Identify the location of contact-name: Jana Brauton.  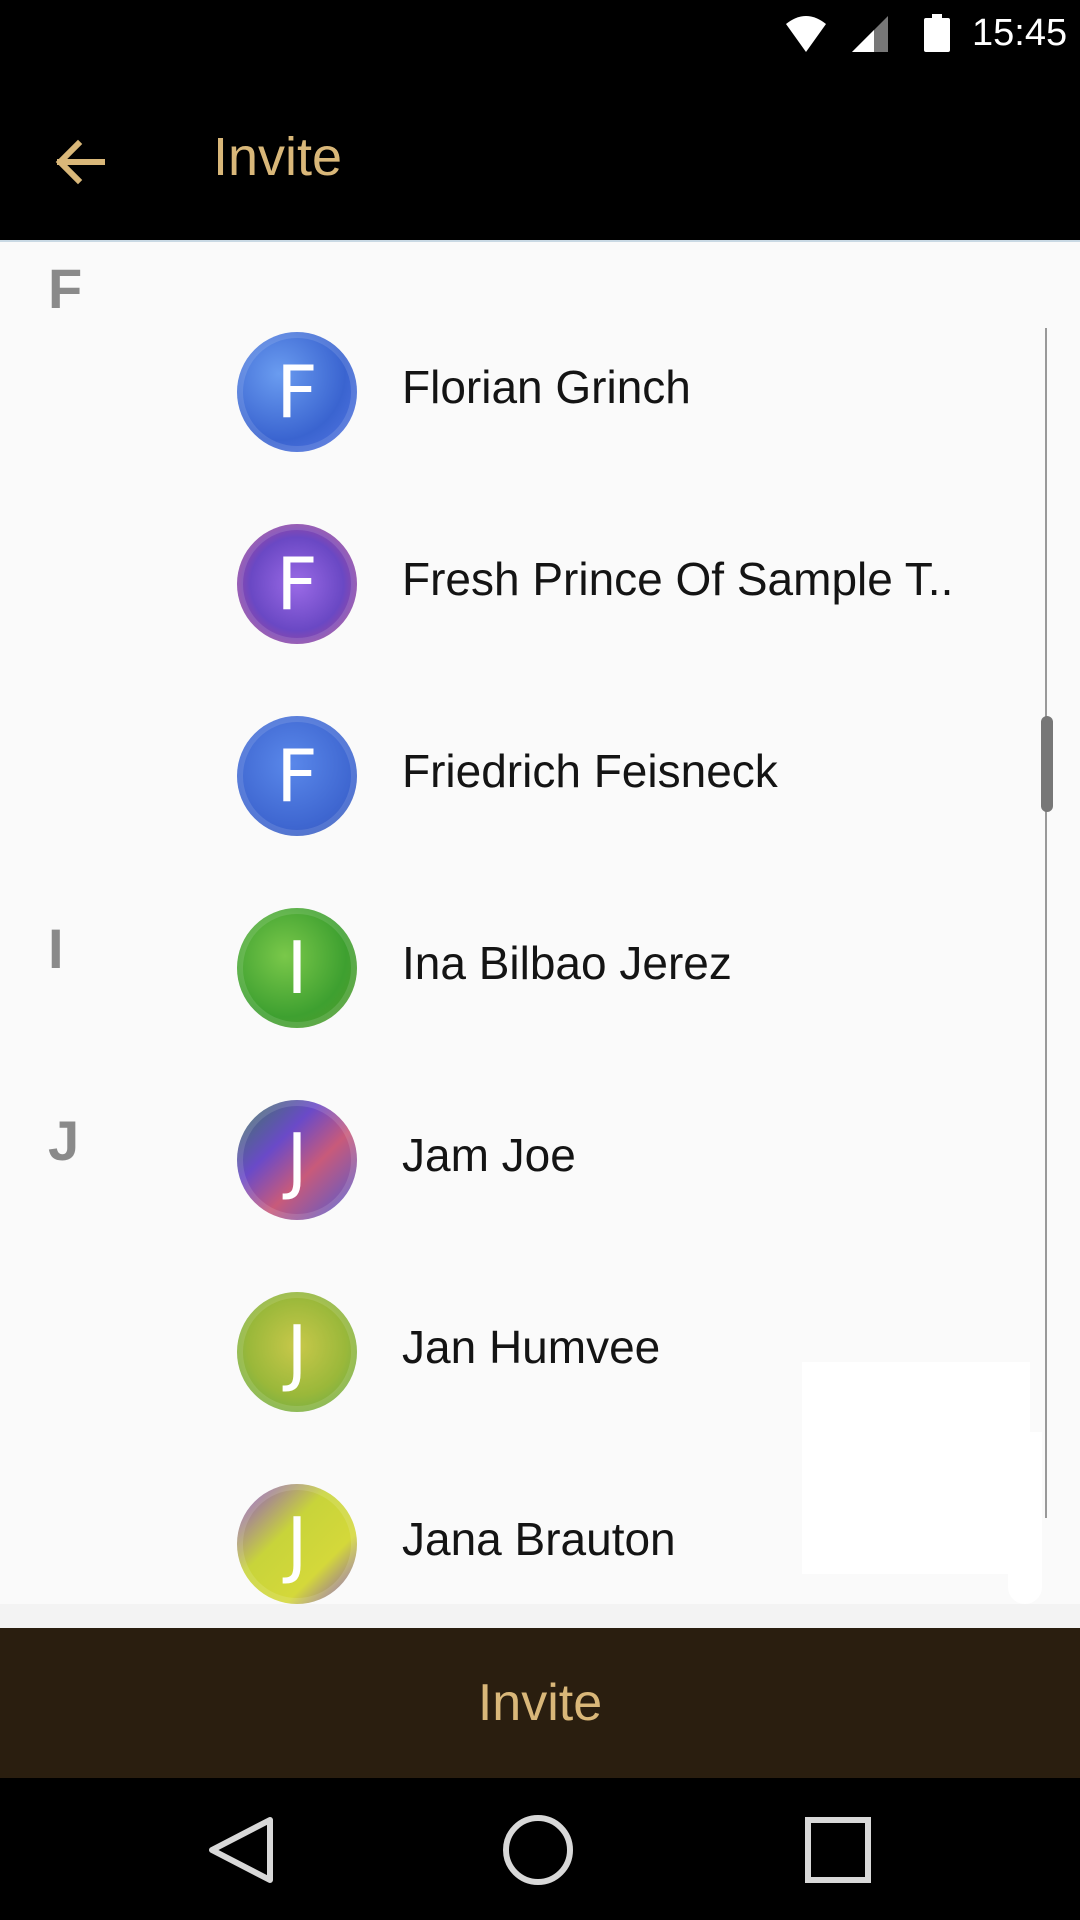
(539, 1539).